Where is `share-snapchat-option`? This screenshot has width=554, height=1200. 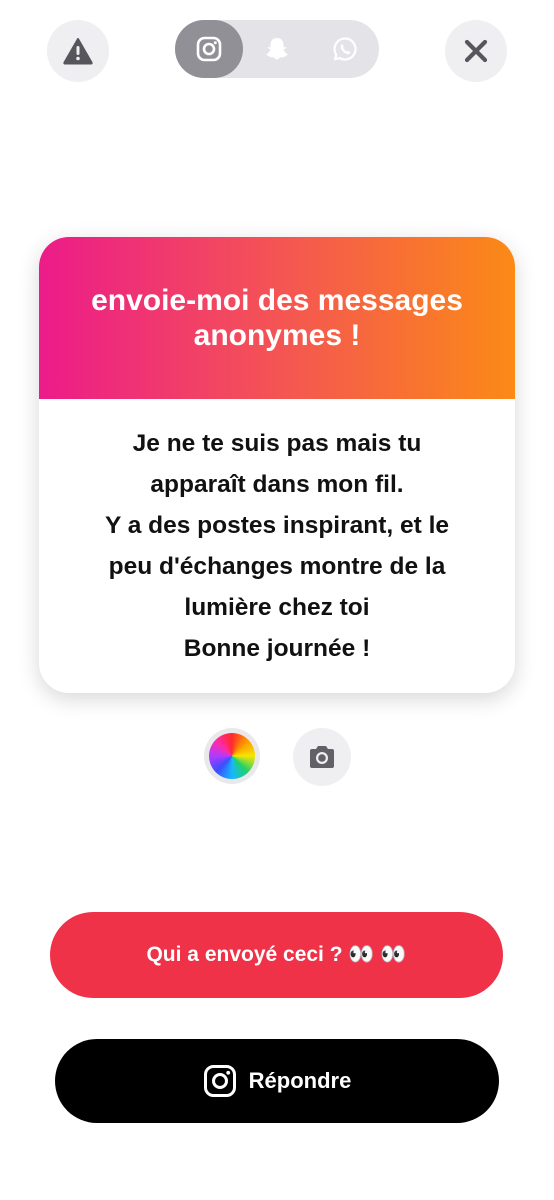
share-snapchat-option is located at coordinates (277, 49).